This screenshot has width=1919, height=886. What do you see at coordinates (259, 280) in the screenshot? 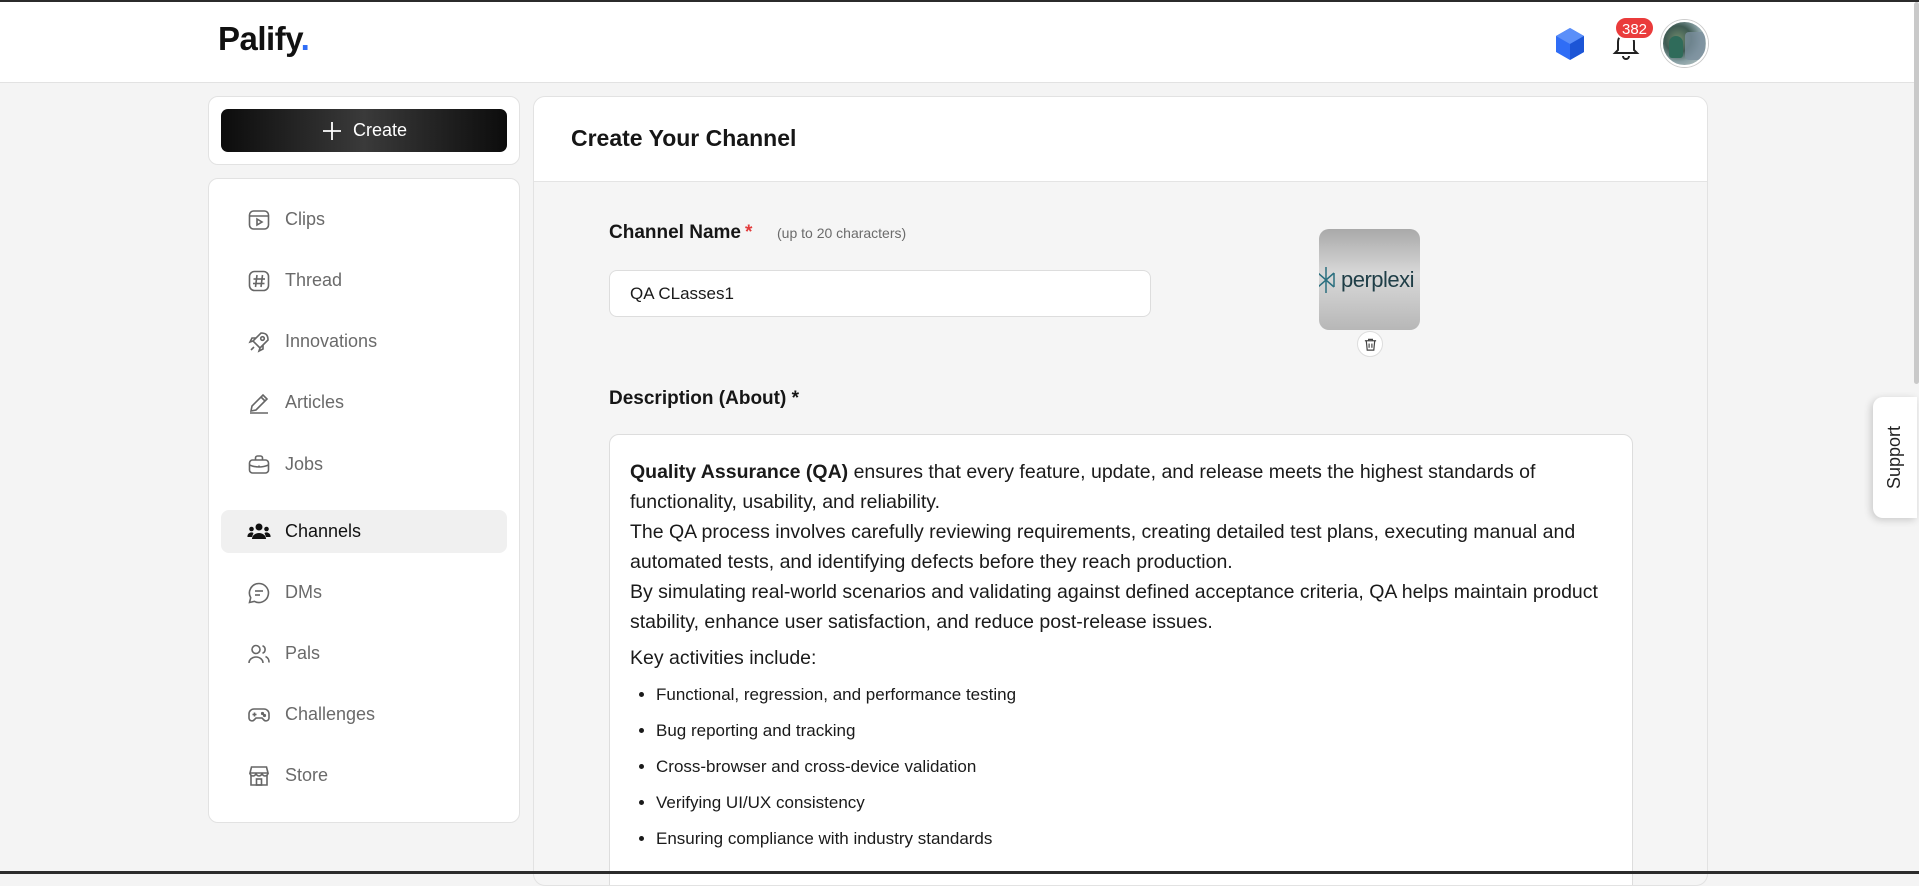
I see `hashtag-icon` at bounding box center [259, 280].